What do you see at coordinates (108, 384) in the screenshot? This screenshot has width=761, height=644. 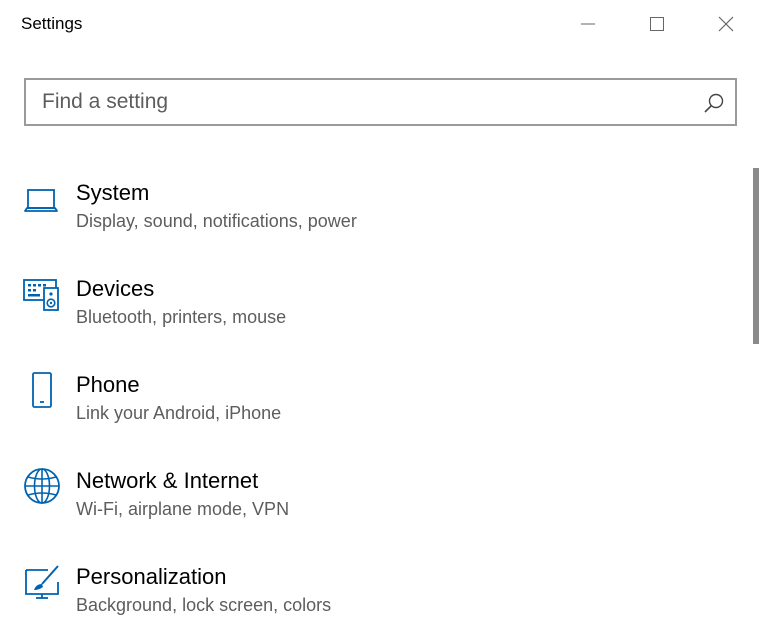 I see `category-label: Phone` at bounding box center [108, 384].